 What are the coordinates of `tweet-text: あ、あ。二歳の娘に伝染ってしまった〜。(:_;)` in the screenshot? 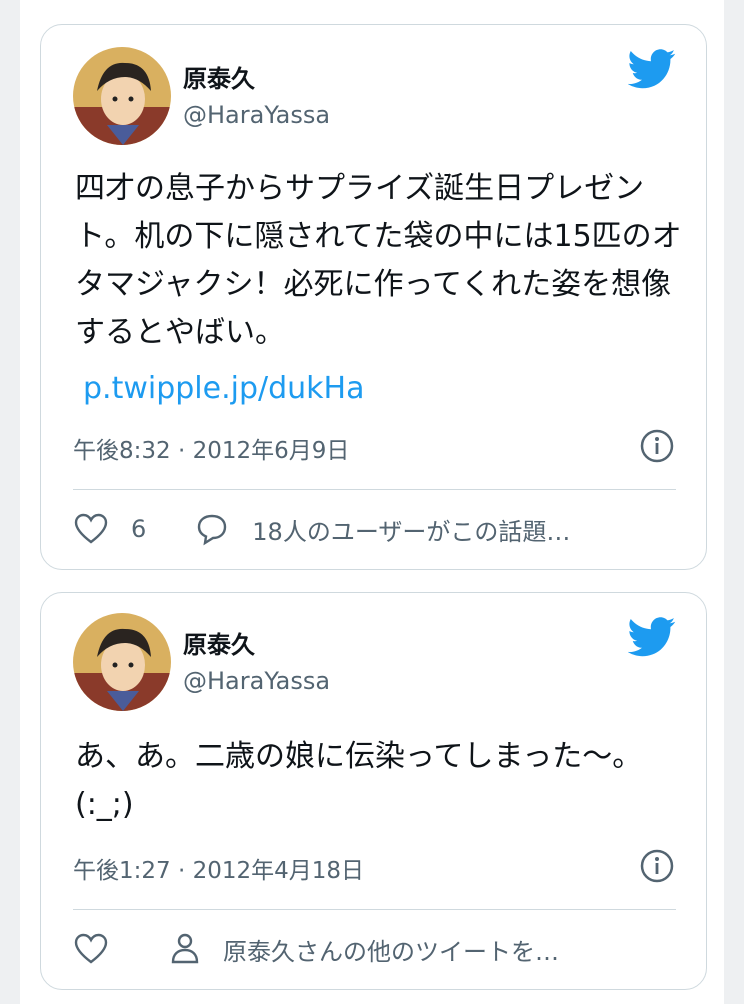 It's located at (359, 780).